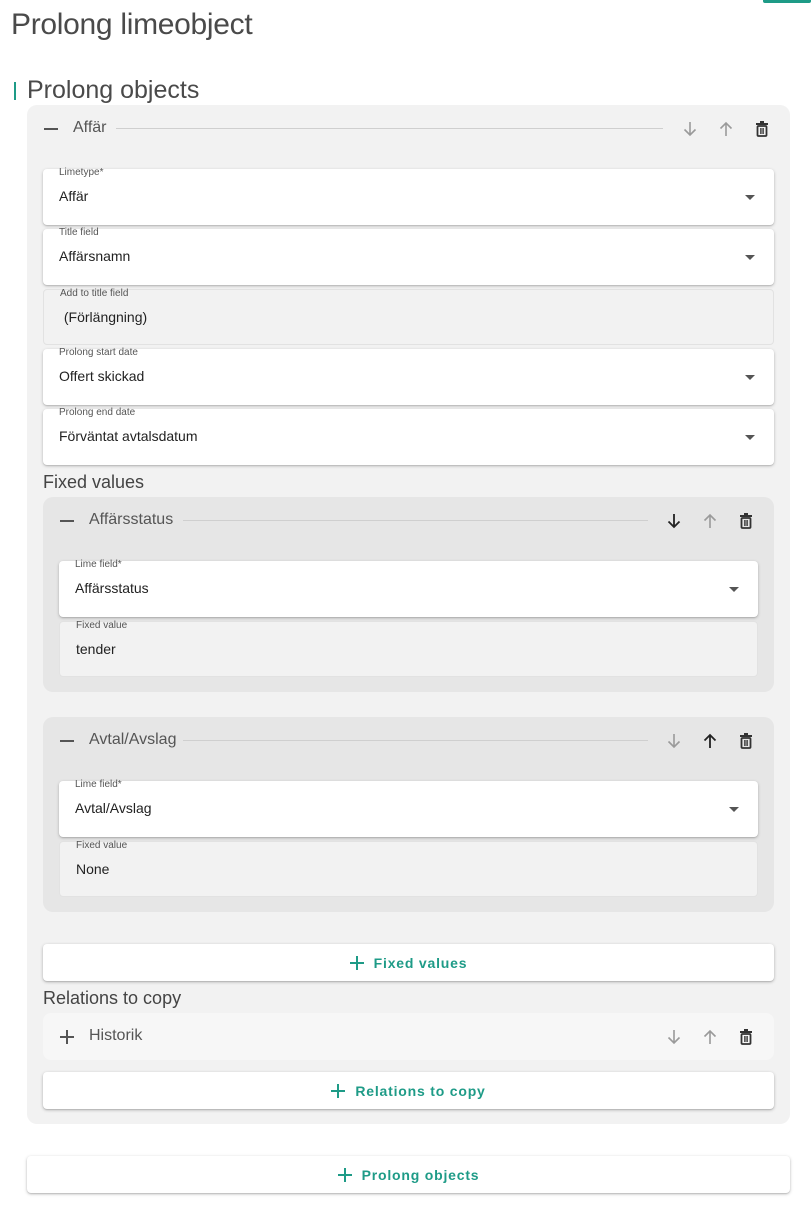 This screenshot has width=811, height=1207. Describe the element at coordinates (93, 869) in the screenshot. I see `fixed-value-value: None` at that location.